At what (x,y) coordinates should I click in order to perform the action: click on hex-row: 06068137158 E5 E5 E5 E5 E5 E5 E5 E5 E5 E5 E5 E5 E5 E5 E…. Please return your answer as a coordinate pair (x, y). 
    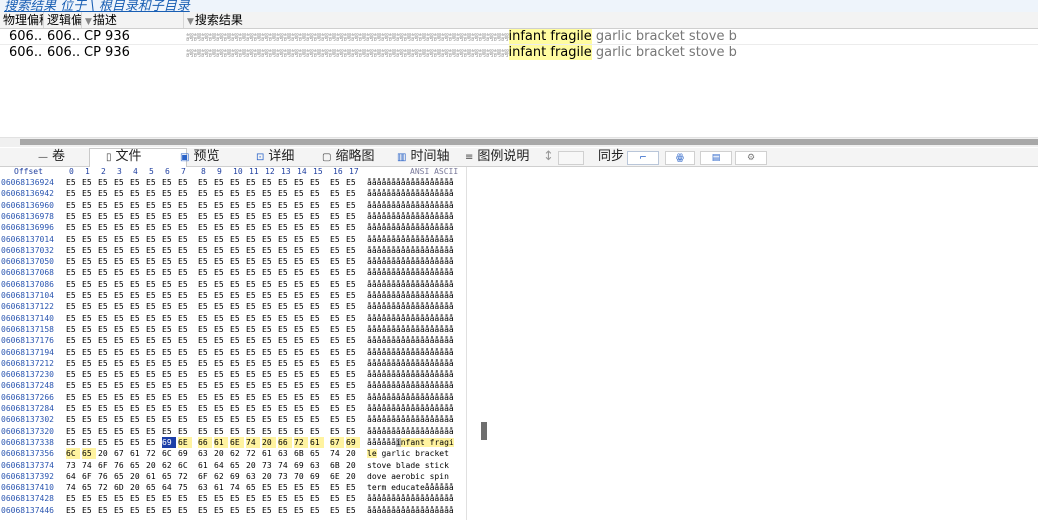
    Looking at the image, I should click on (233, 329).